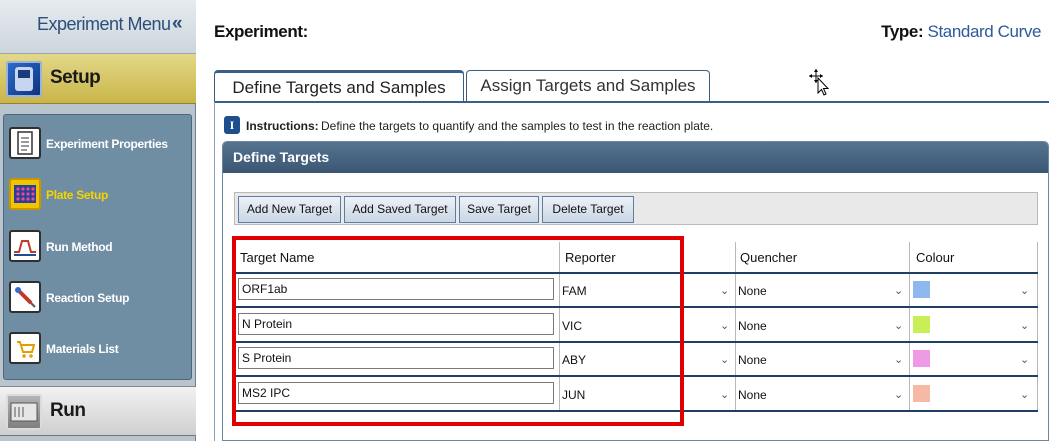 This screenshot has width=1049, height=441. What do you see at coordinates (590, 257) in the screenshot?
I see `column-header-reporter: Reporter` at bounding box center [590, 257].